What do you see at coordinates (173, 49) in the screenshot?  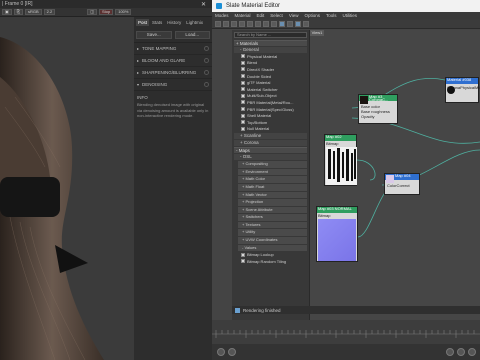 I see `section-tone-mapping: ▸ TONE MAPPING` at bounding box center [173, 49].